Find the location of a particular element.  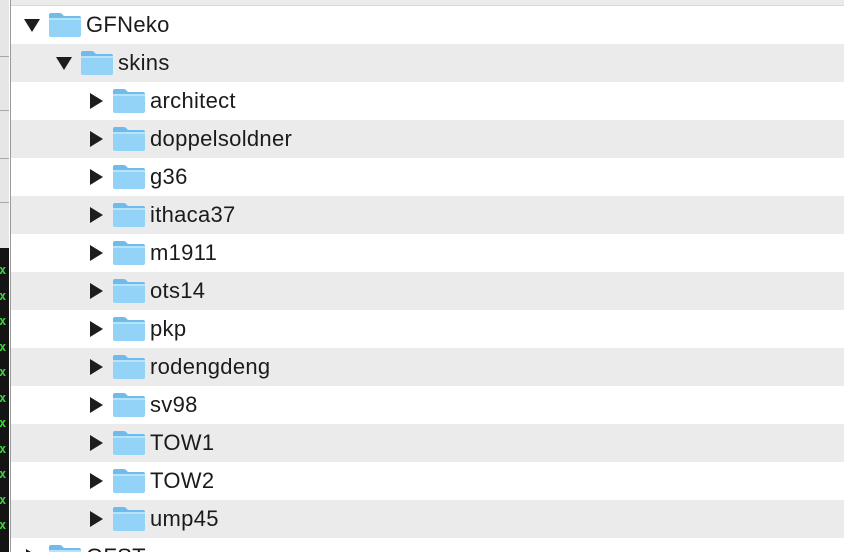

tree-row-label: TOW1 is located at coordinates (182, 442).